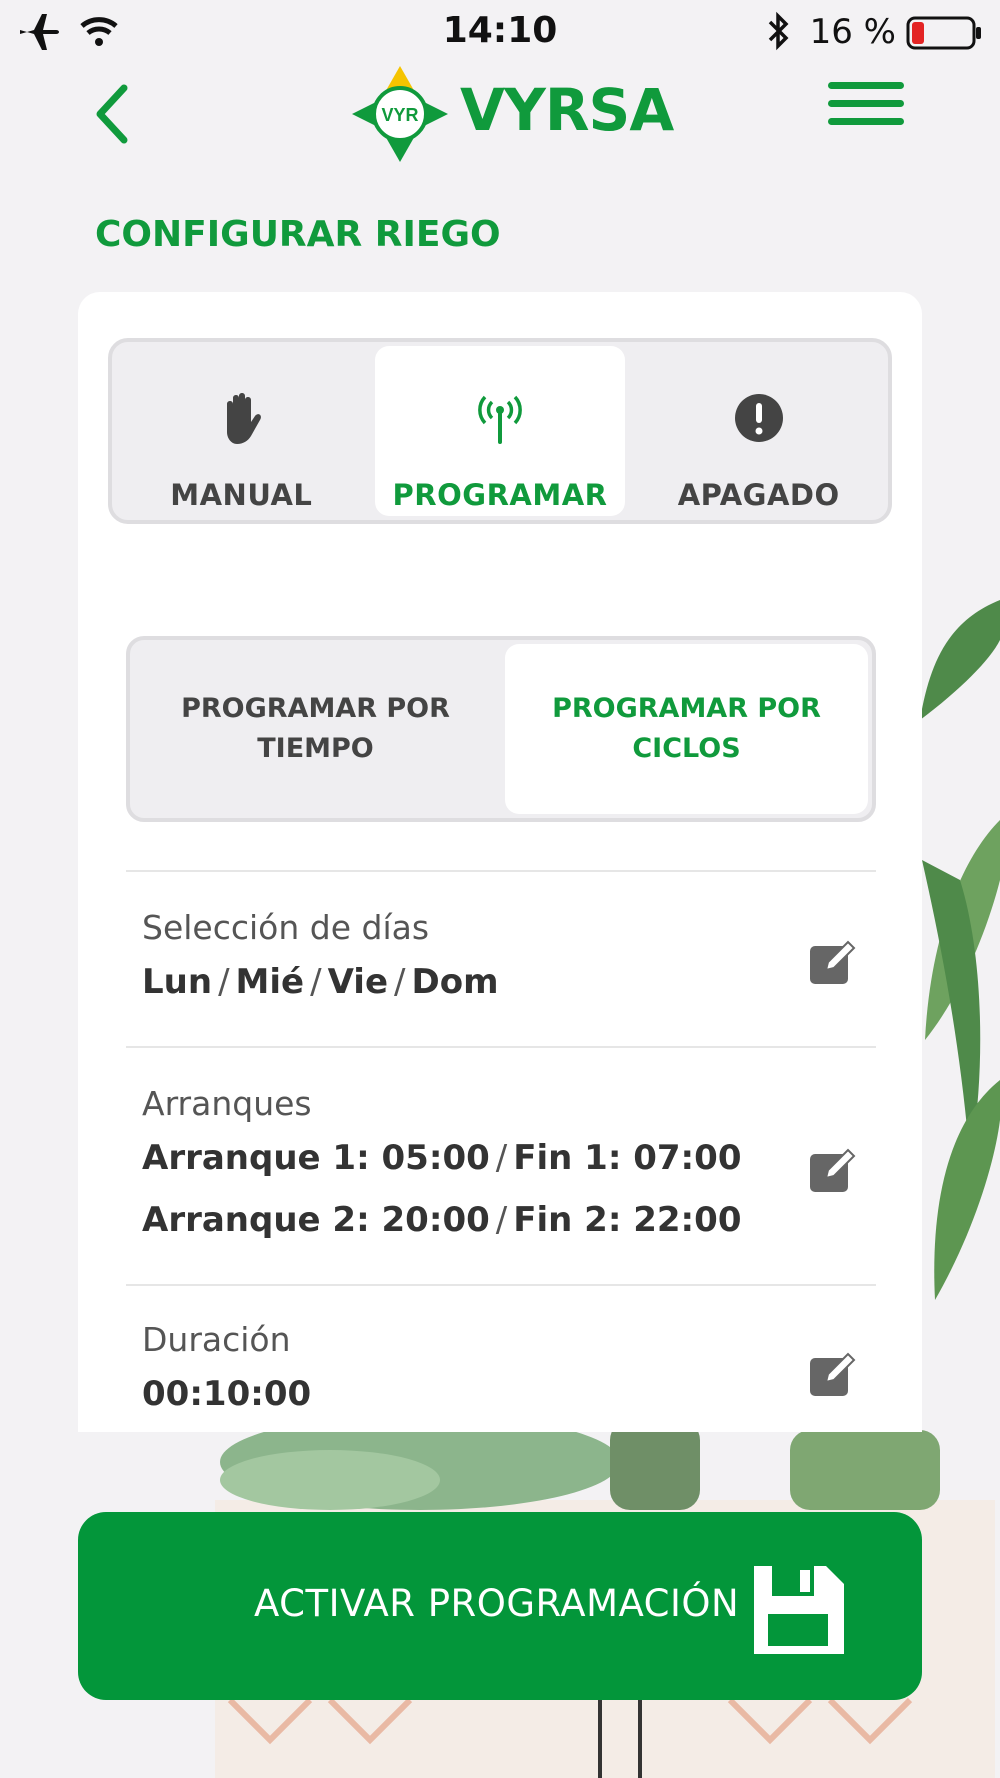 The width and height of the screenshot is (1000, 1778). I want to click on antenna-icon, so click(500, 419).